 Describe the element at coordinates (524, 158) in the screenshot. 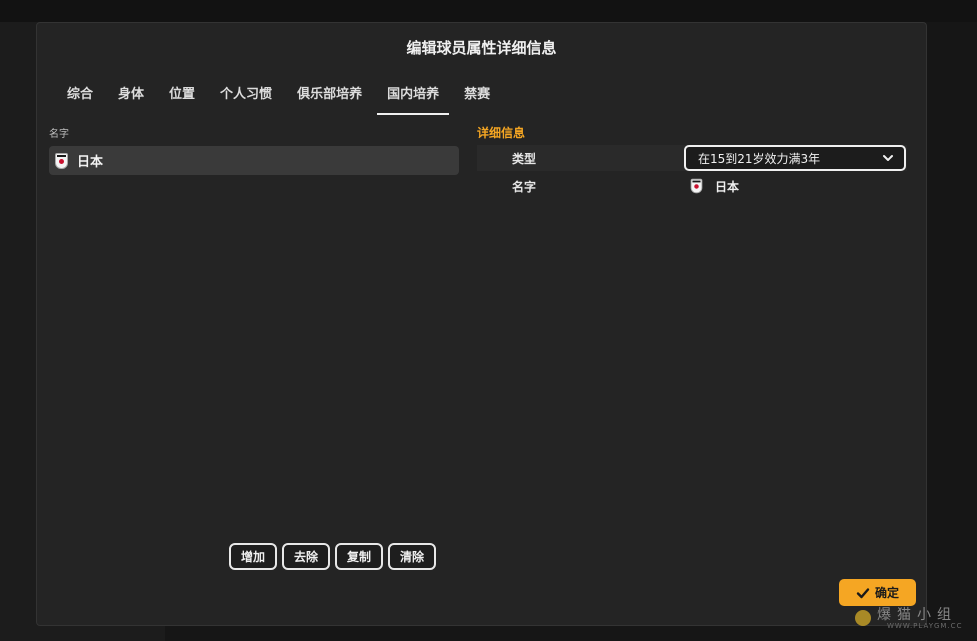

I see `type-label: 类型` at that location.